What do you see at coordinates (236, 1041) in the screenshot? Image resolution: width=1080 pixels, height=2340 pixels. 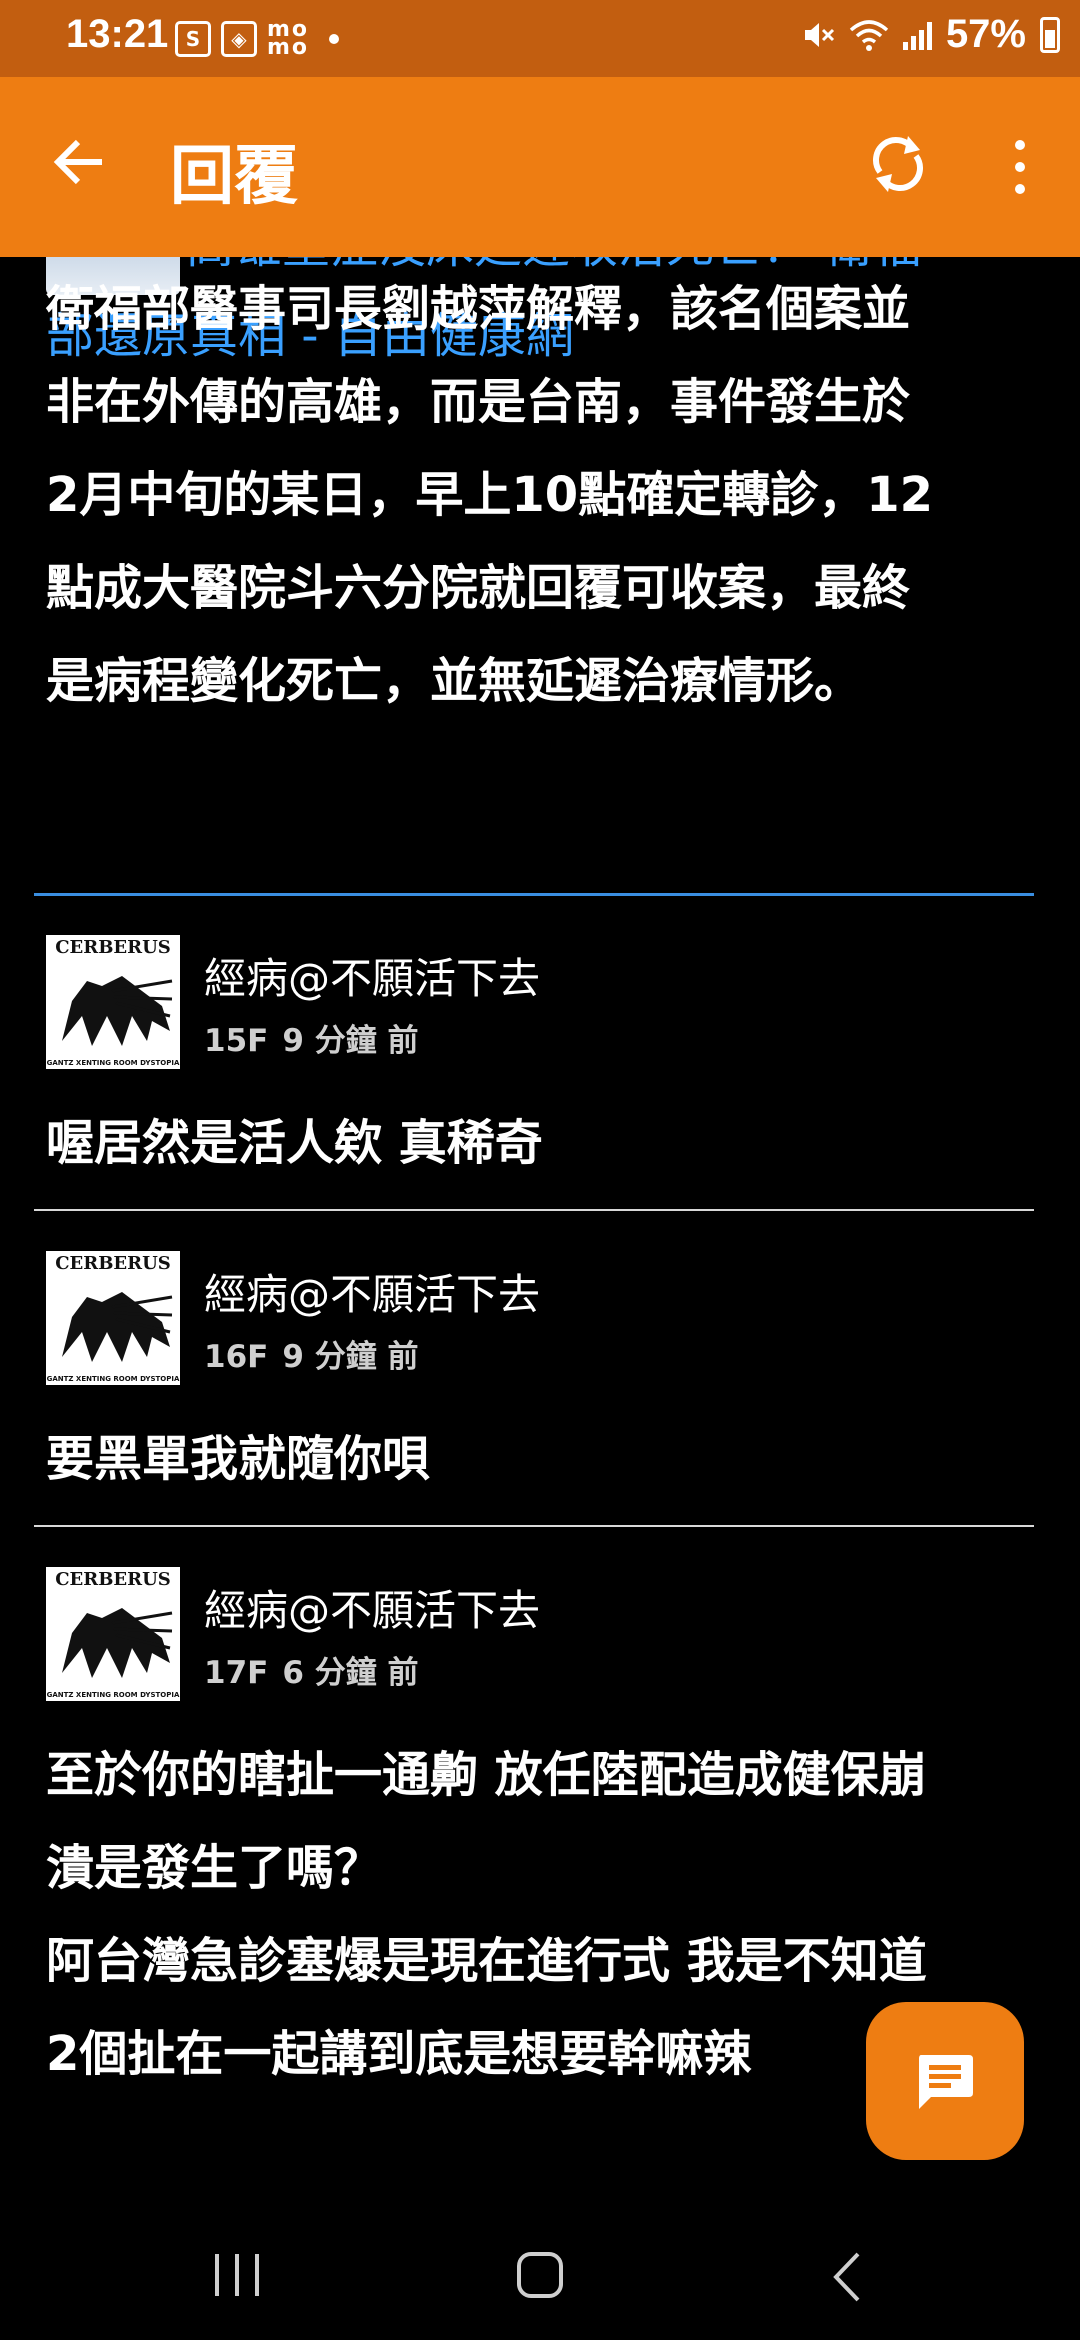 I see `floor-number: 15F` at bounding box center [236, 1041].